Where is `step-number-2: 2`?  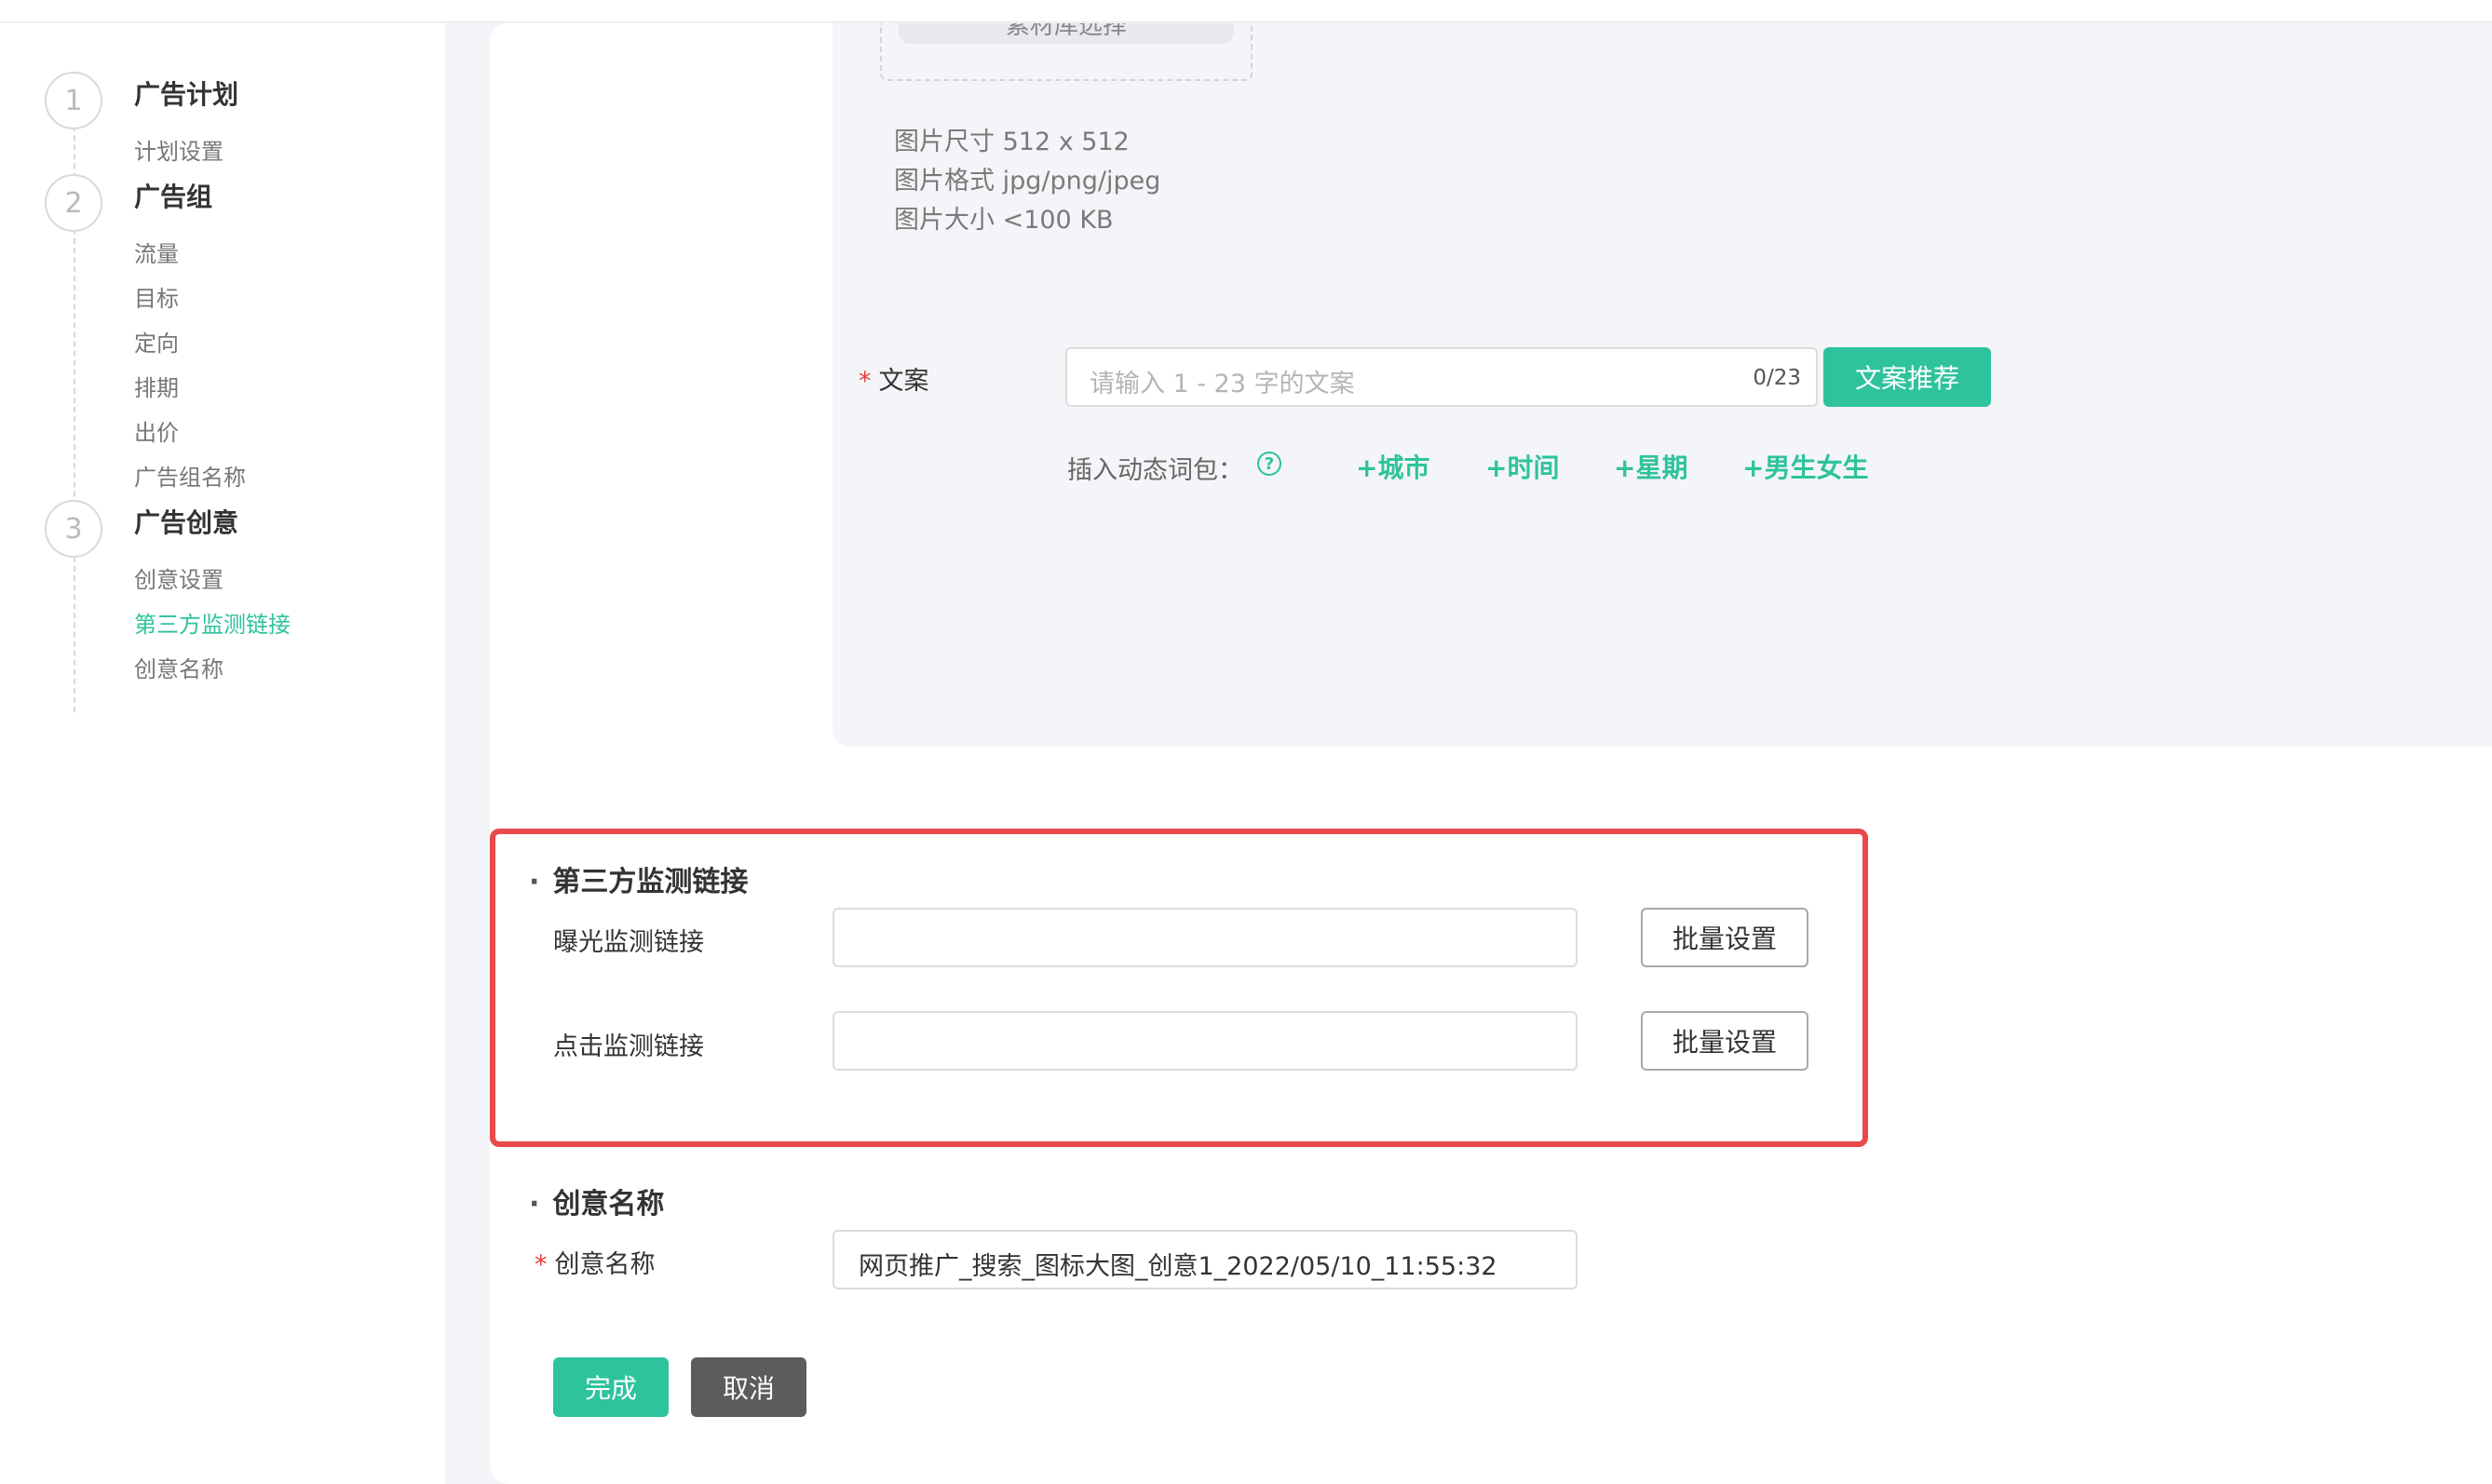
step-number-2: 2 is located at coordinates (73, 203).